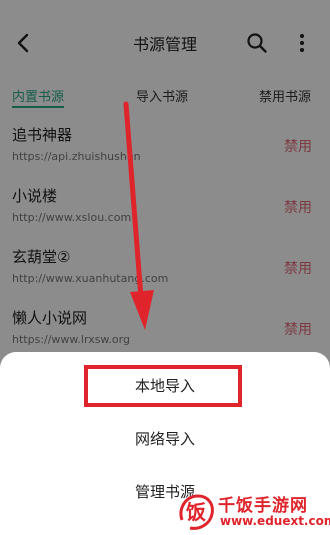 The width and height of the screenshot is (330, 535). I want to click on watermark-url: www.eduext.com, so click(275, 521).